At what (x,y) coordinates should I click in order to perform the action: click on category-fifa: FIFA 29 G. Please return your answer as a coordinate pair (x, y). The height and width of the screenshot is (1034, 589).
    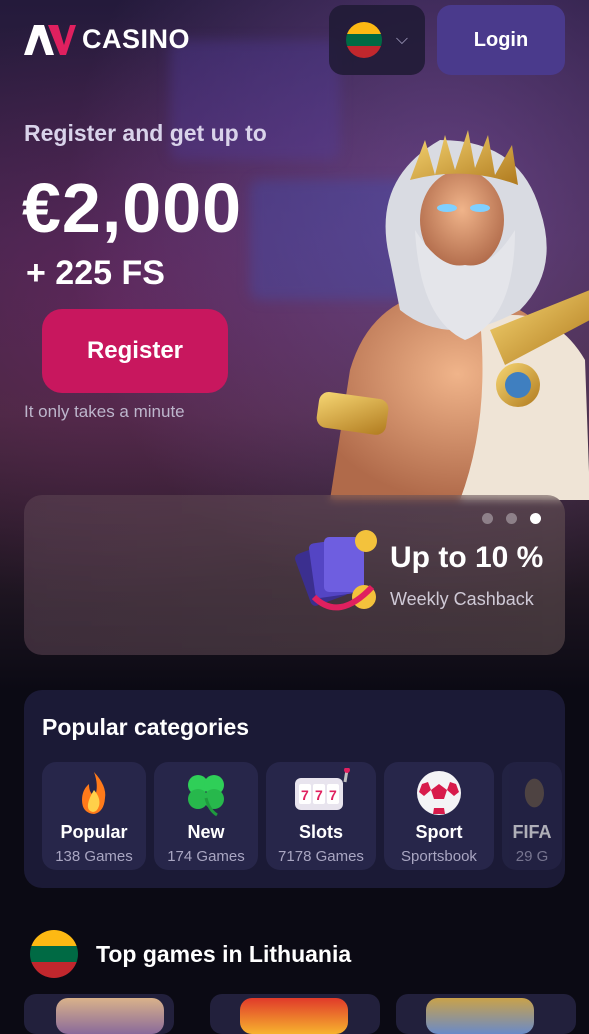
    Looking at the image, I should click on (532, 816).